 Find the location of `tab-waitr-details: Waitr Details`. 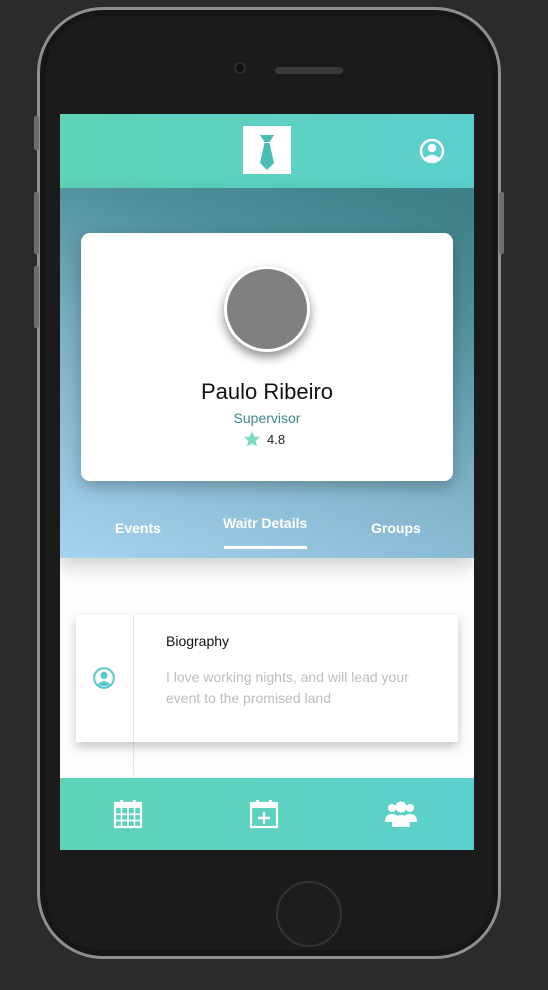

tab-waitr-details: Waitr Details is located at coordinates (265, 523).